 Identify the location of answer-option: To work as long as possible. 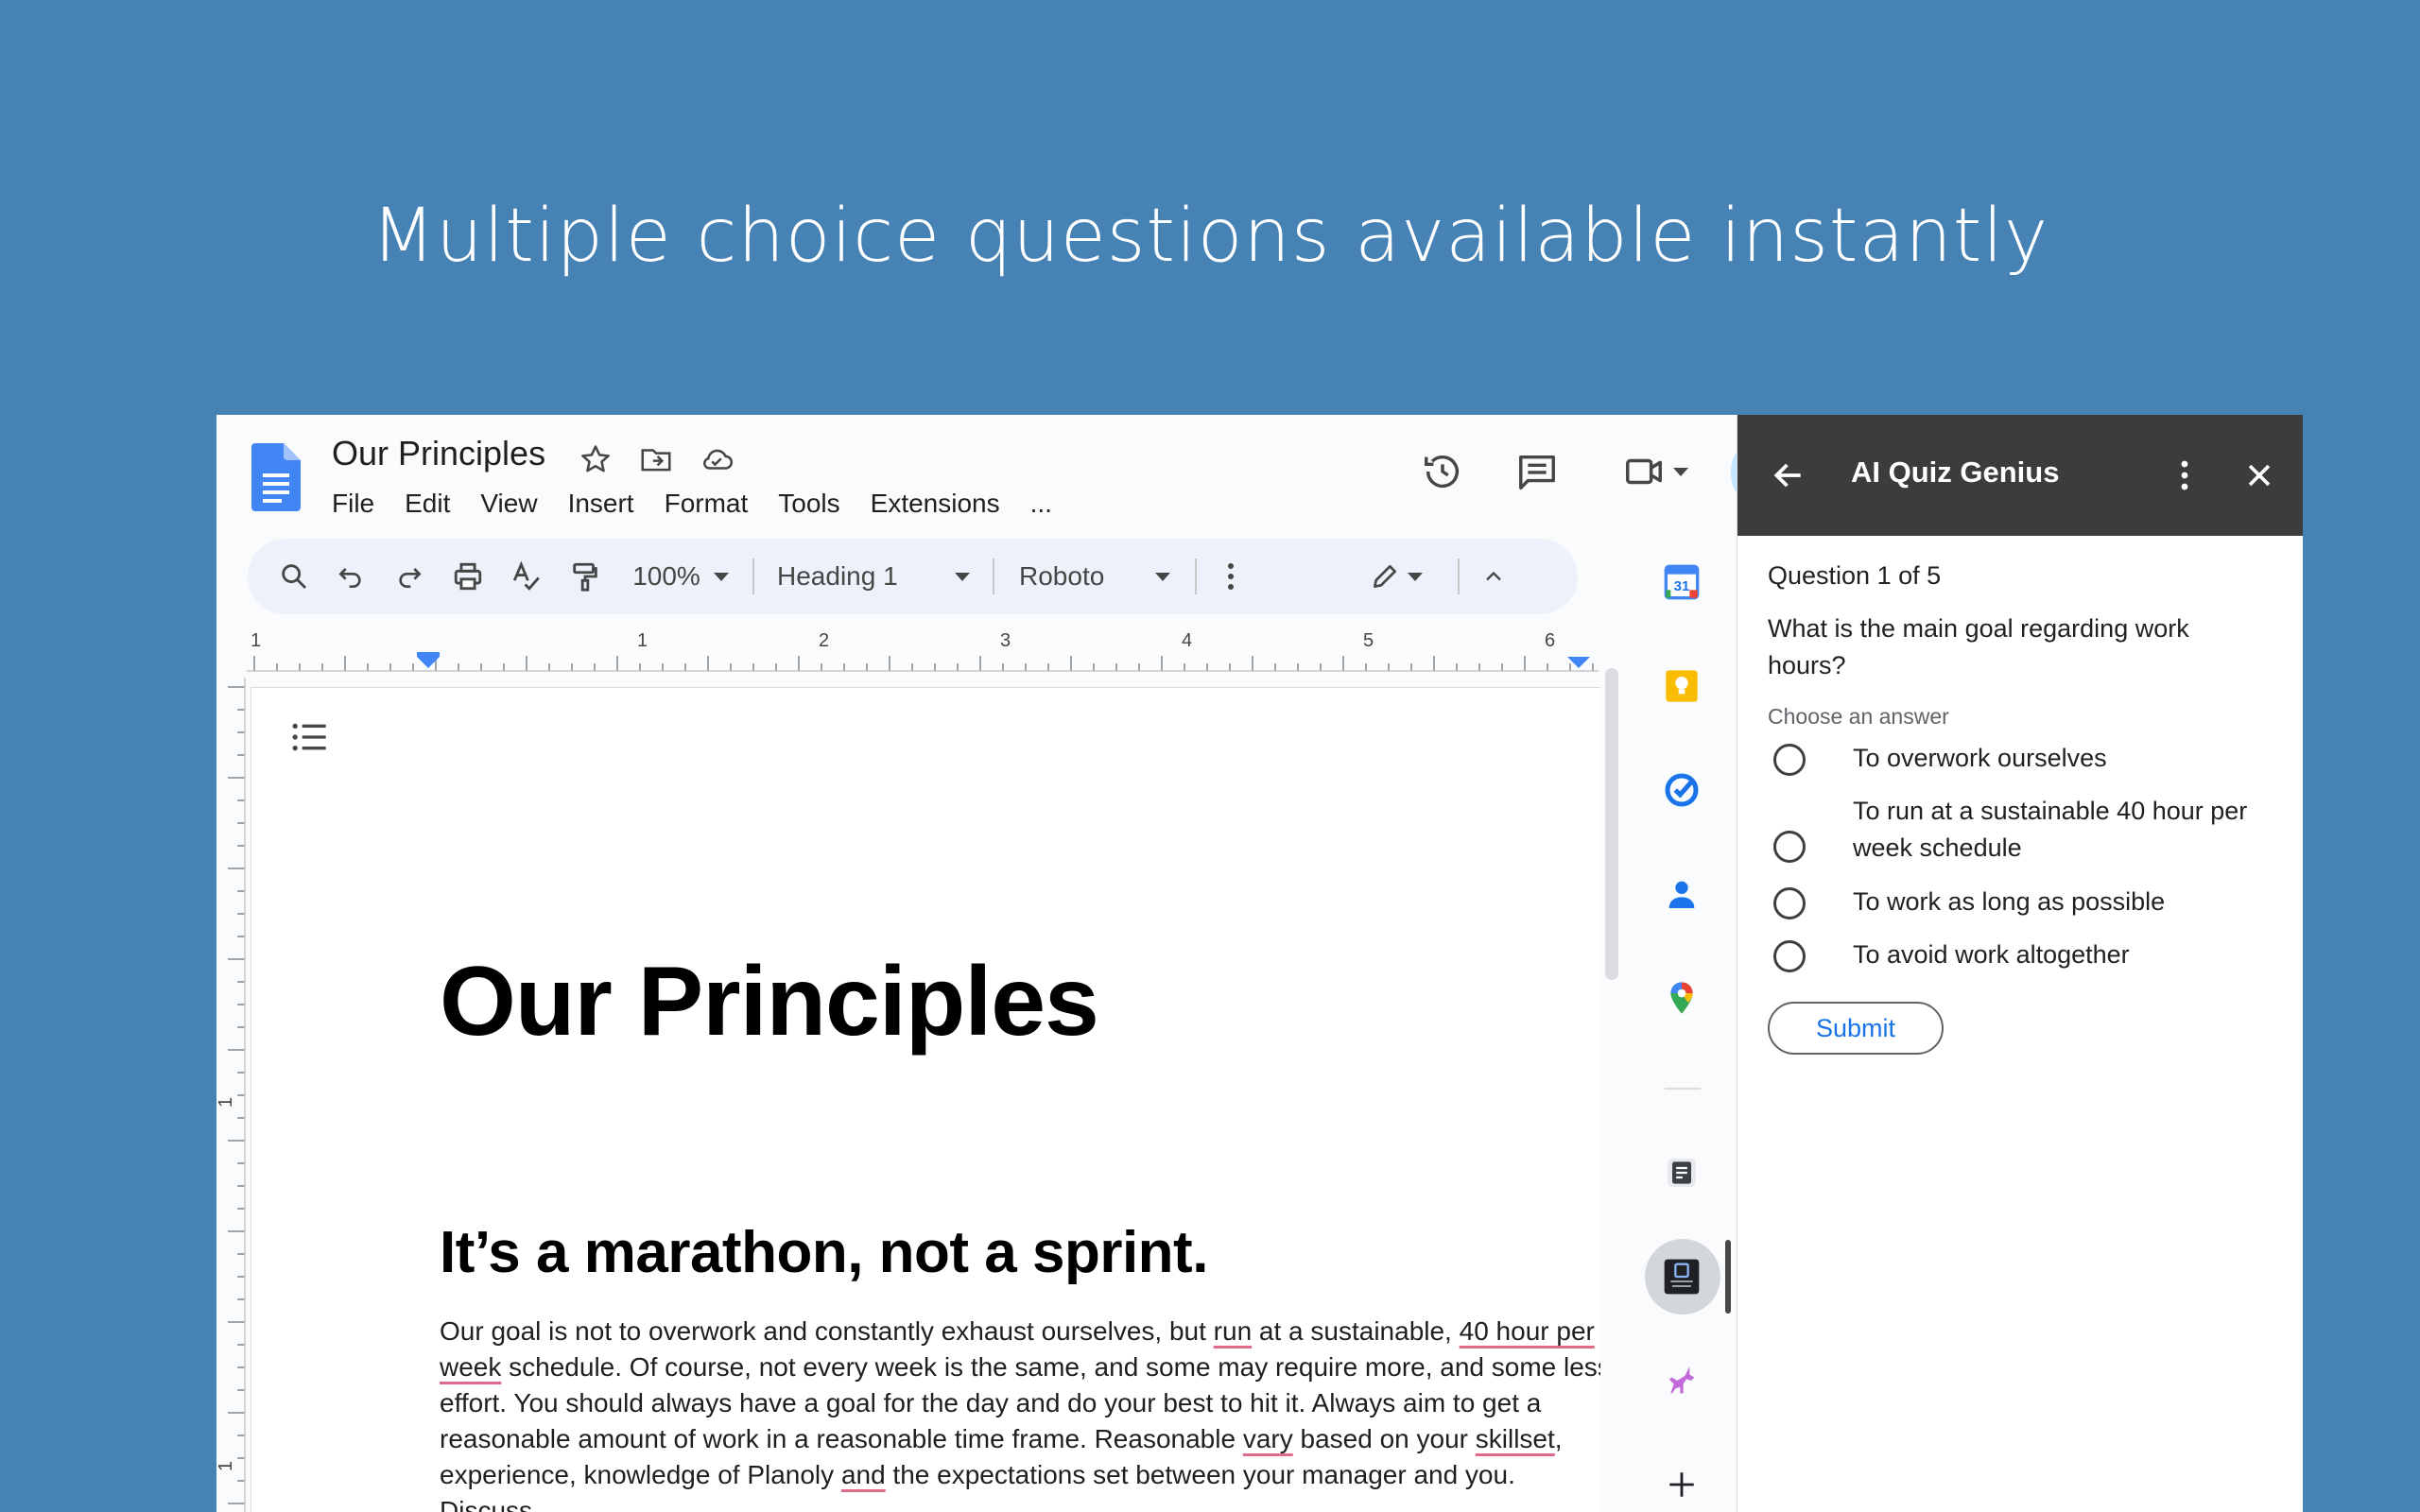
(1969, 901).